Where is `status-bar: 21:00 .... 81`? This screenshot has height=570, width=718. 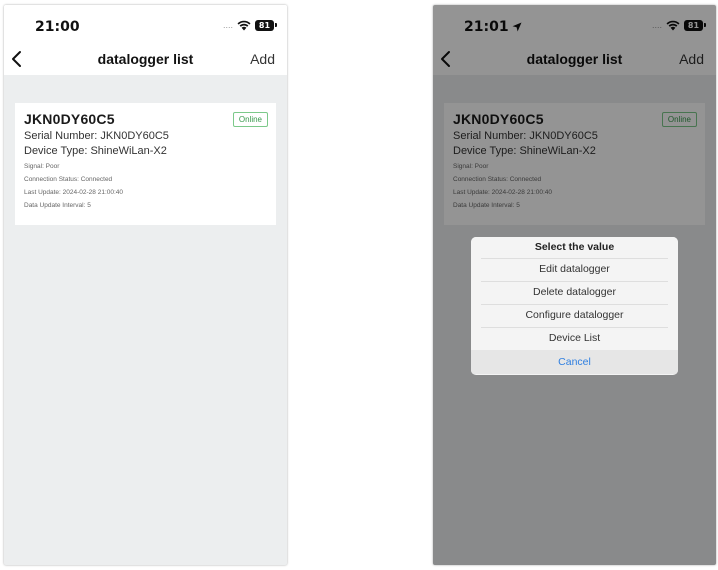
status-bar: 21:00 .... 81 is located at coordinates (145, 24).